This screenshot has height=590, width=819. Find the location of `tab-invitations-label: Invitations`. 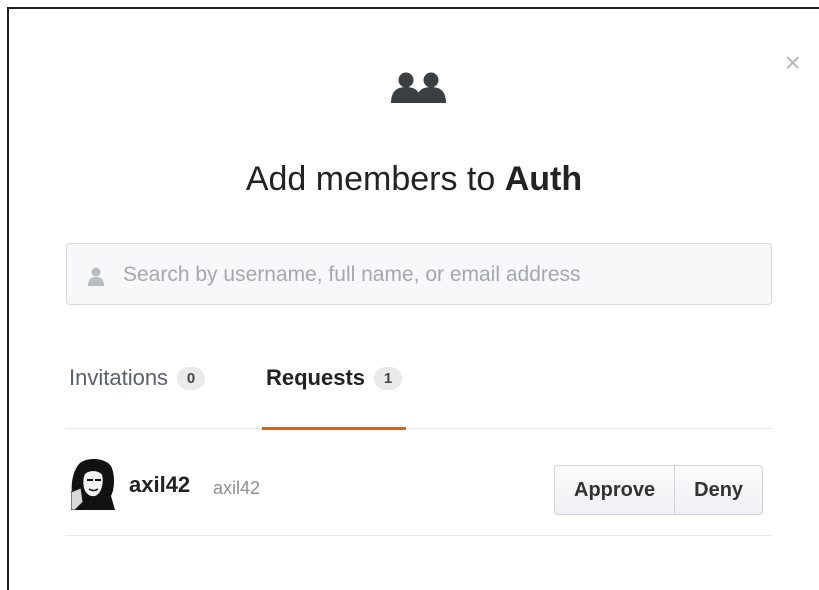

tab-invitations-label: Invitations is located at coordinates (119, 377).